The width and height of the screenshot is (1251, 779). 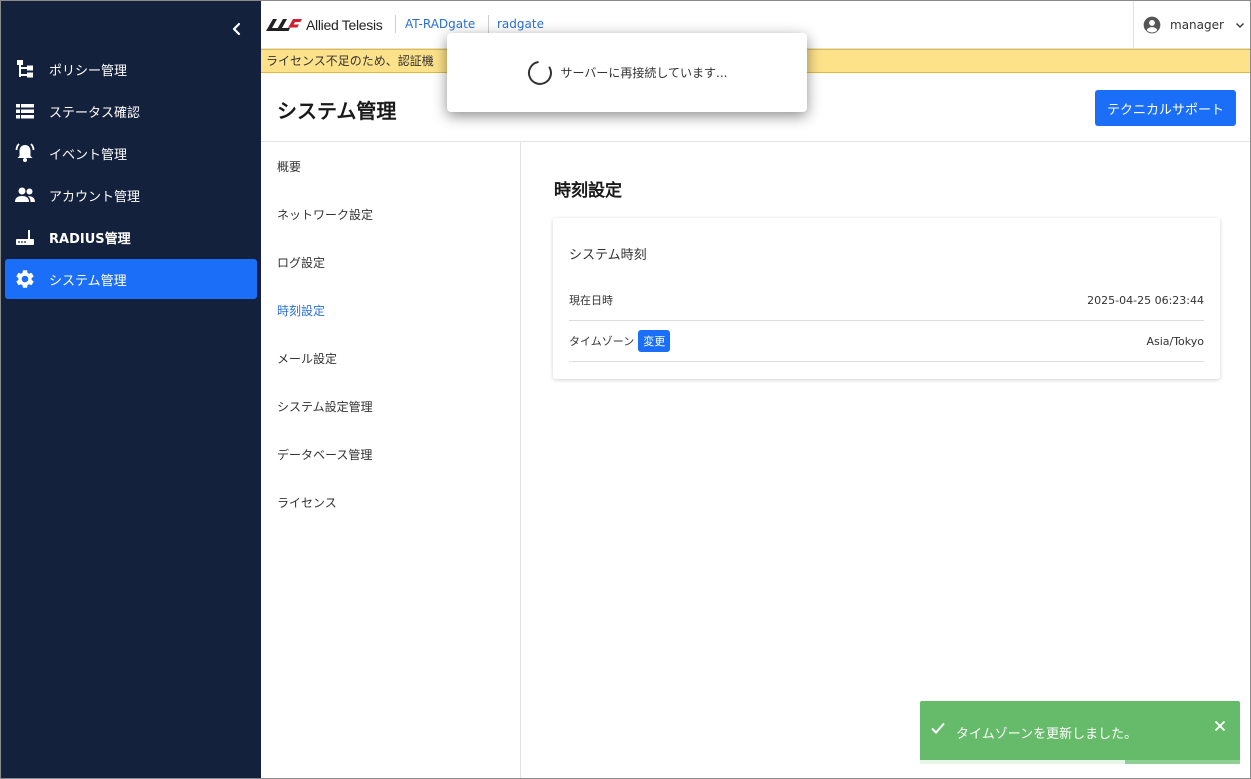 I want to click on sidebar-item-label: システム管理, so click(x=88, y=281).